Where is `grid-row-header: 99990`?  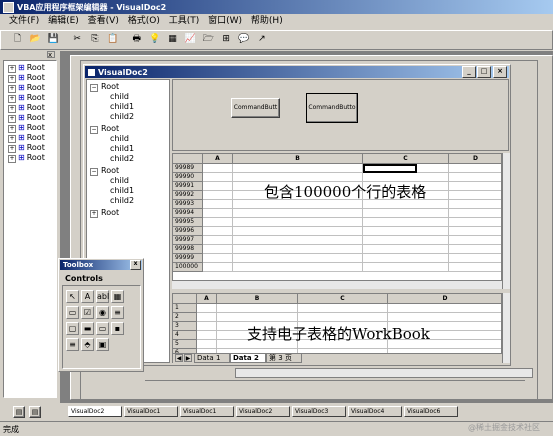
grid-row-header: 99990 is located at coordinates (188, 177).